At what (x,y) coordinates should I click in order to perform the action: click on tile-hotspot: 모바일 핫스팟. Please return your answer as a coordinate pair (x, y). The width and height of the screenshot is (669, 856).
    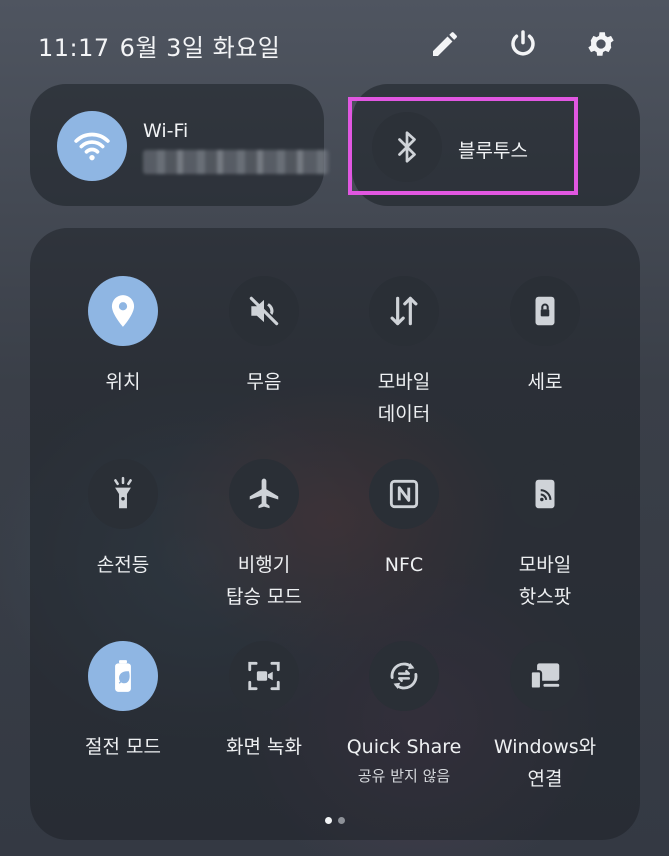
    Looking at the image, I should click on (545, 536).